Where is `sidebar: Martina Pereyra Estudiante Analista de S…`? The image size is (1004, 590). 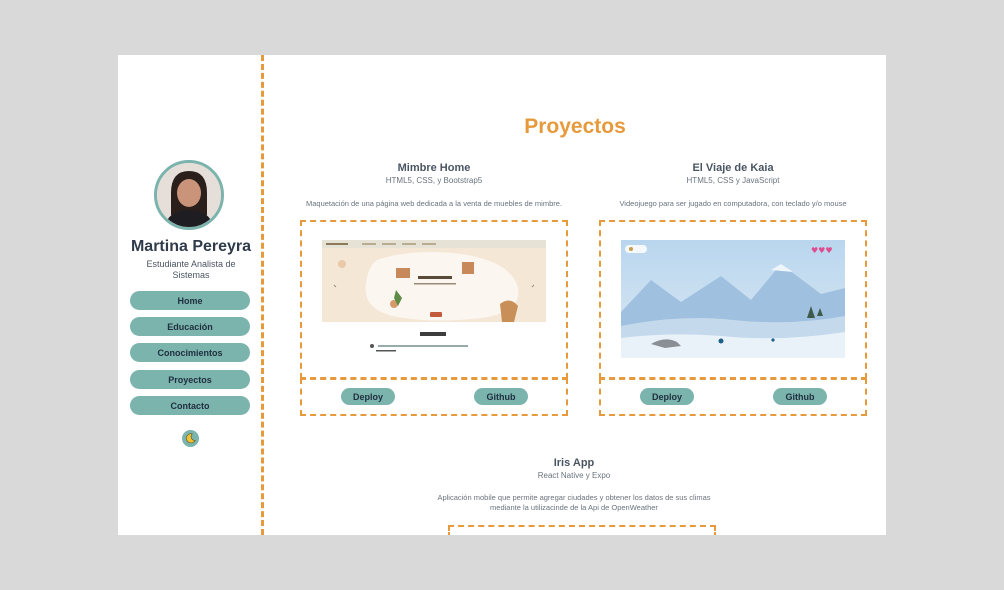
sidebar: Martina Pereyra Estudiante Analista de S… is located at coordinates (191, 295).